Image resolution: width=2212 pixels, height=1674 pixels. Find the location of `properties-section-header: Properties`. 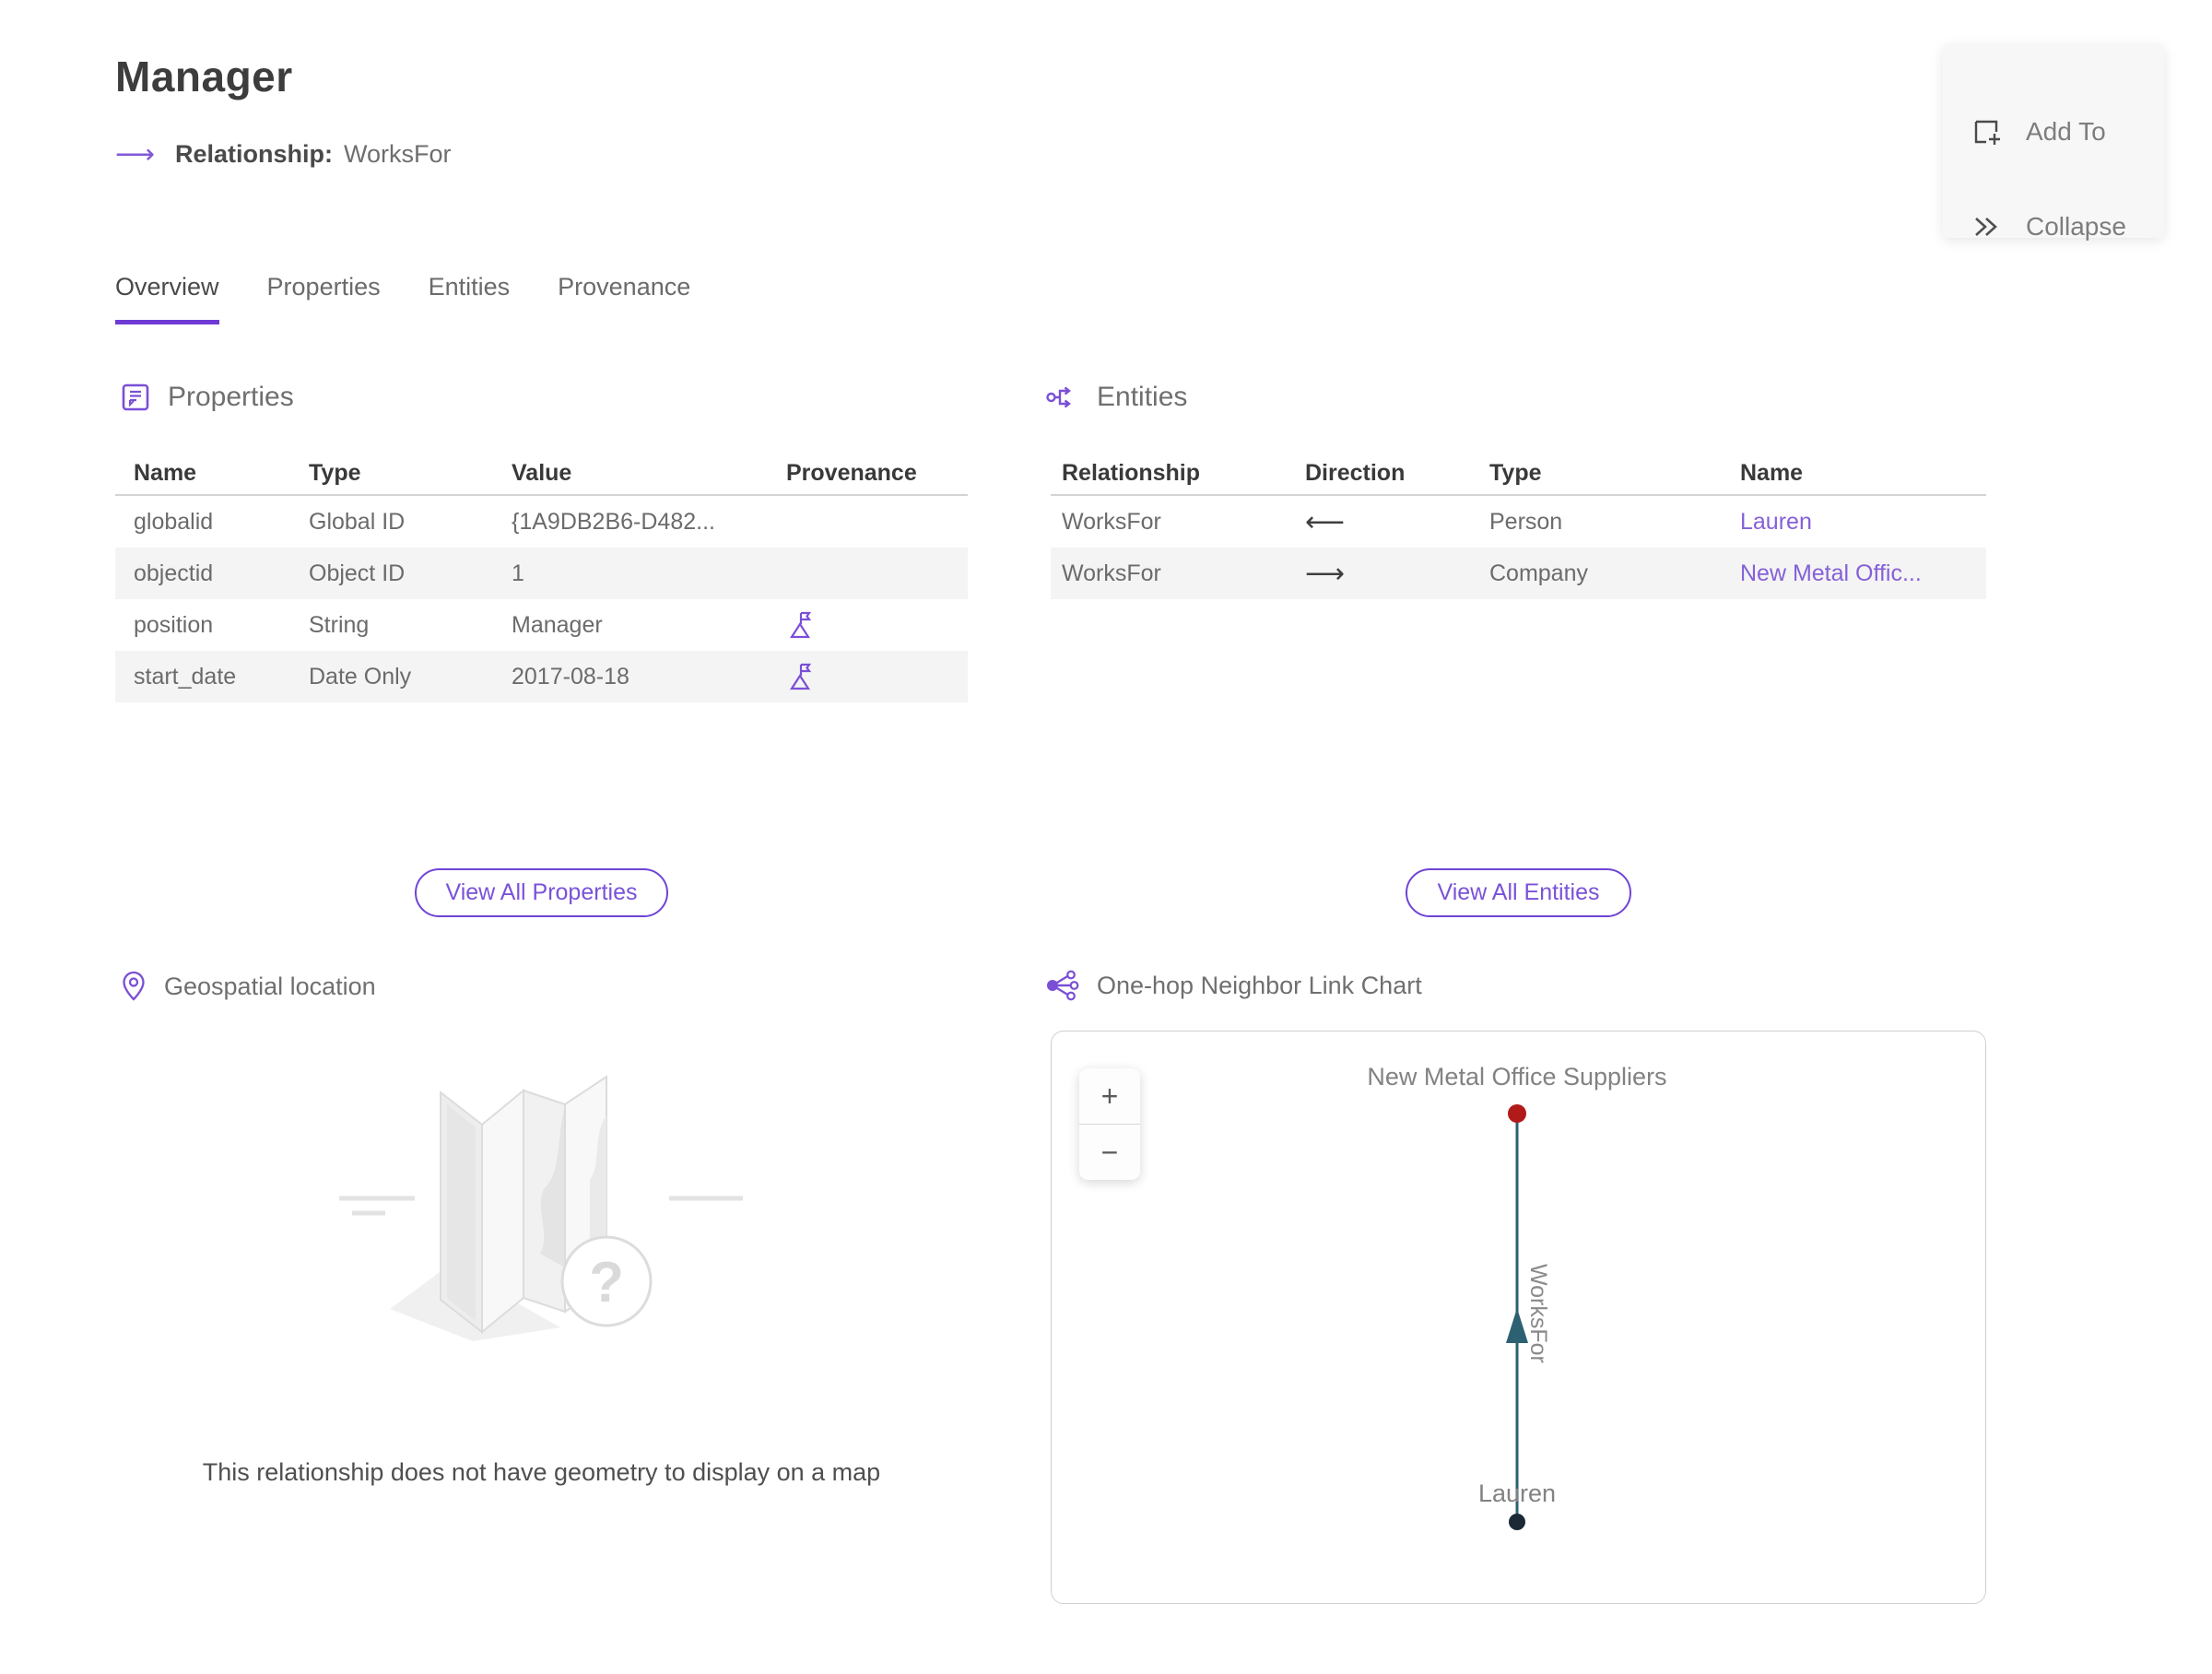

properties-section-header: Properties is located at coordinates (207, 398).